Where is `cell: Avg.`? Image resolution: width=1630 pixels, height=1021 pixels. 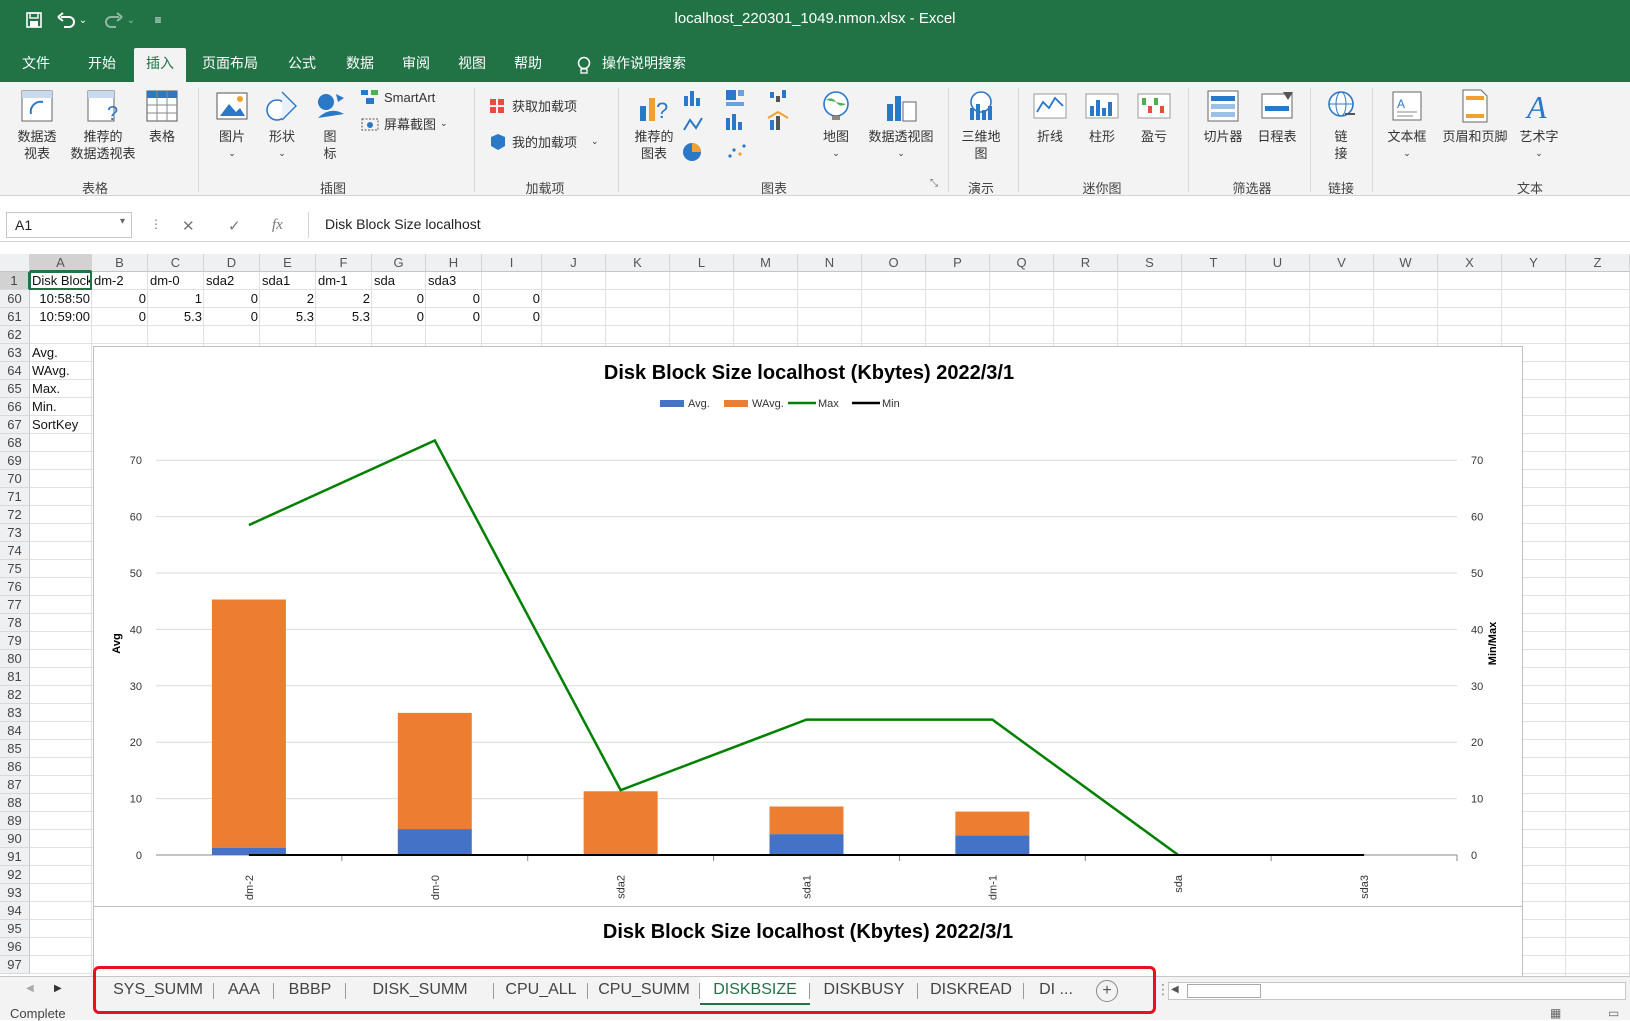
cell: Avg. is located at coordinates (61, 353).